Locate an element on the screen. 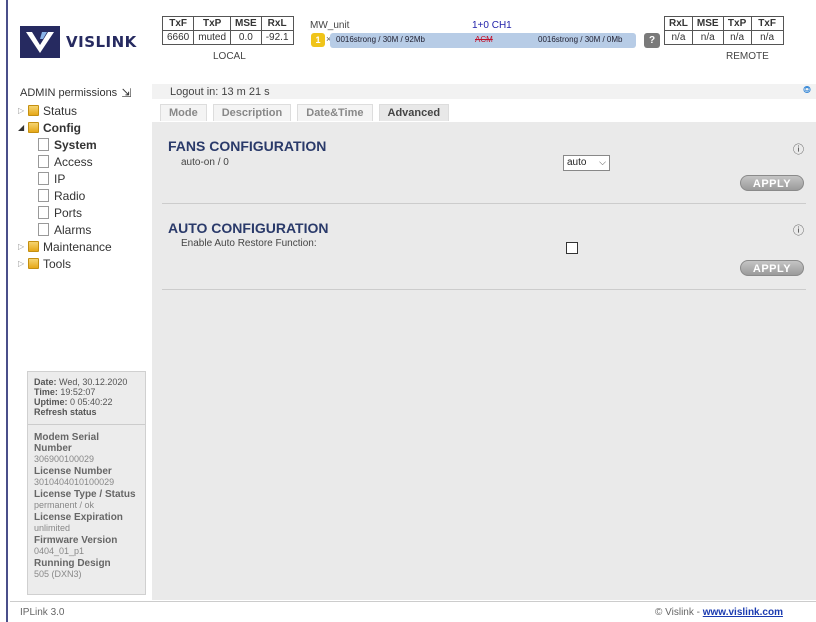 Image resolution: width=816 pixels, height=622 pixels. time-value: 19:52:07 is located at coordinates (78, 392).